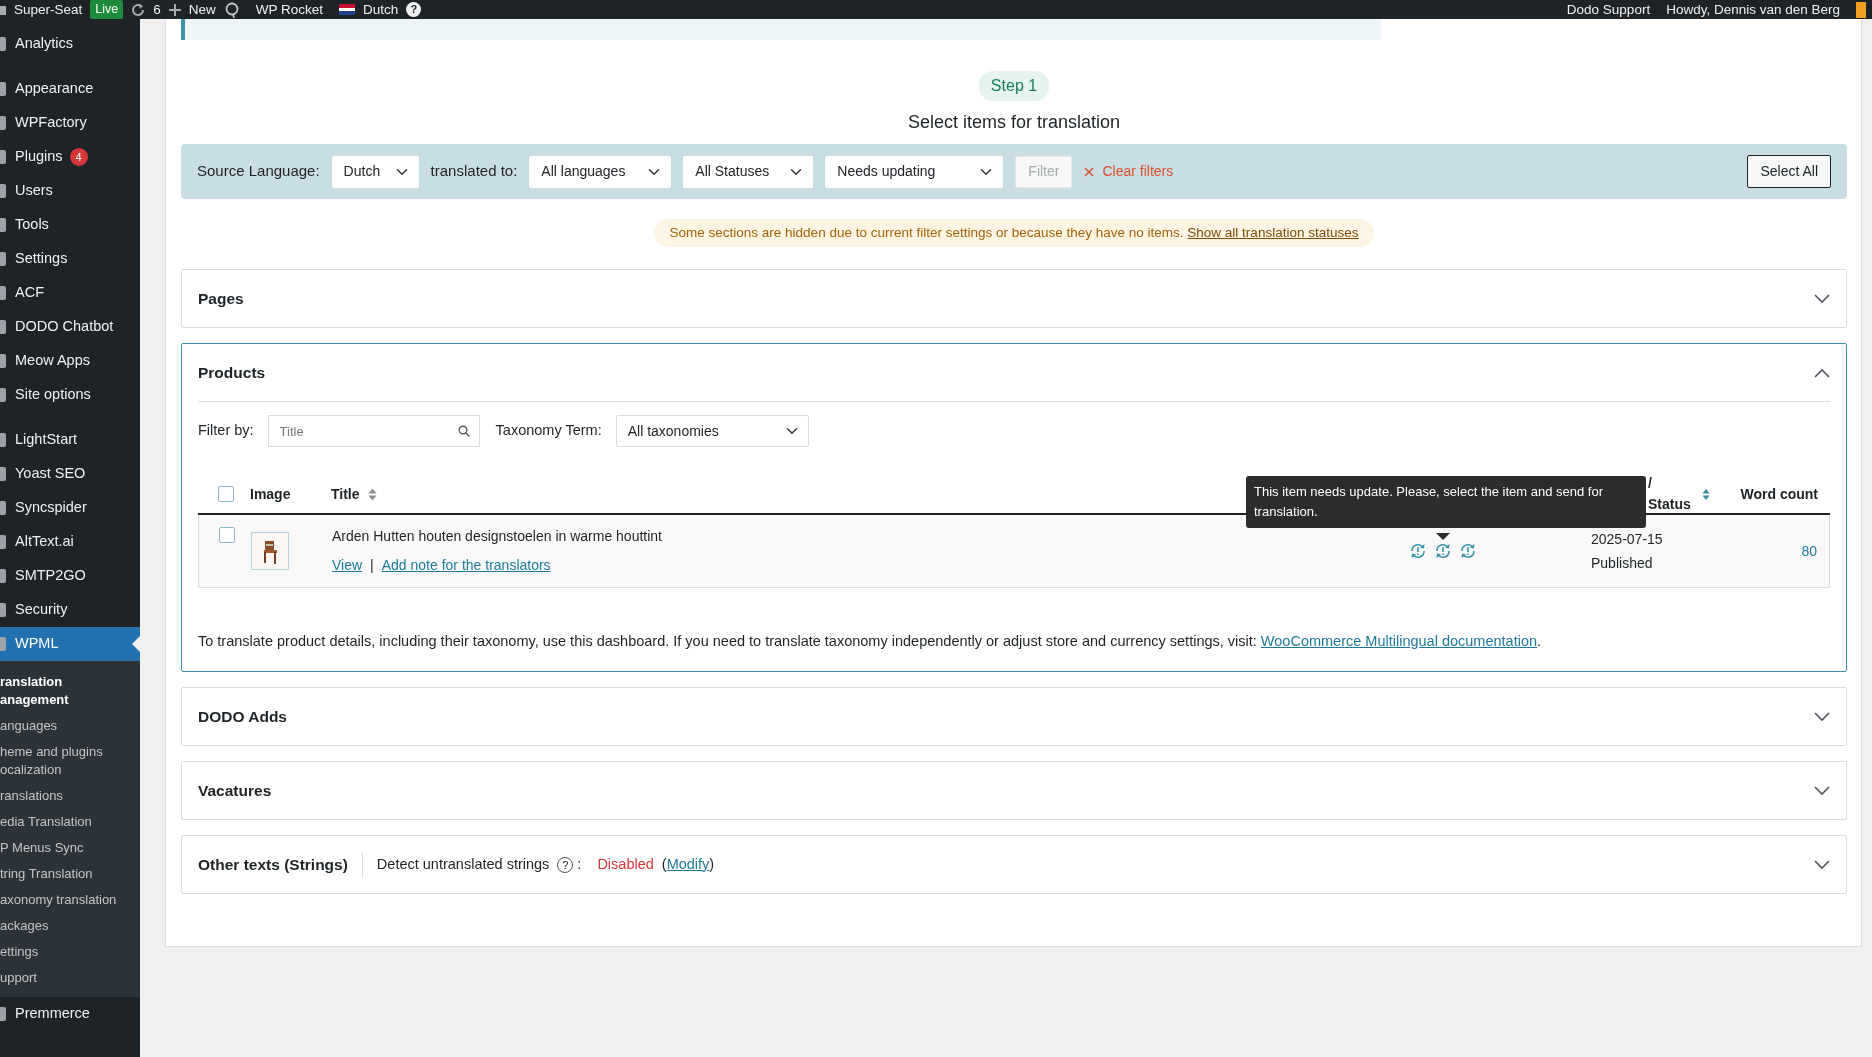 The width and height of the screenshot is (1872, 1057). I want to click on taxonomy-select: All taxonomies, so click(712, 431).